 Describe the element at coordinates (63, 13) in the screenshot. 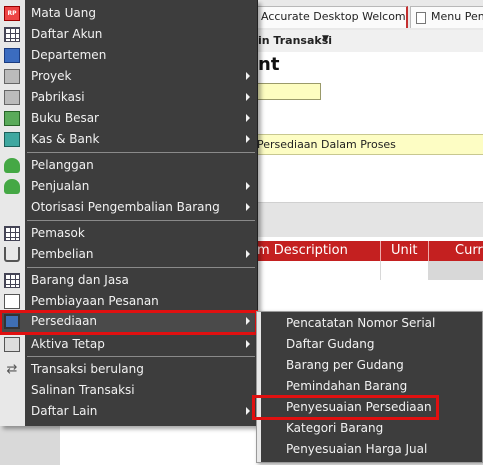

I see `menu-item-label: Mata Uang` at that location.